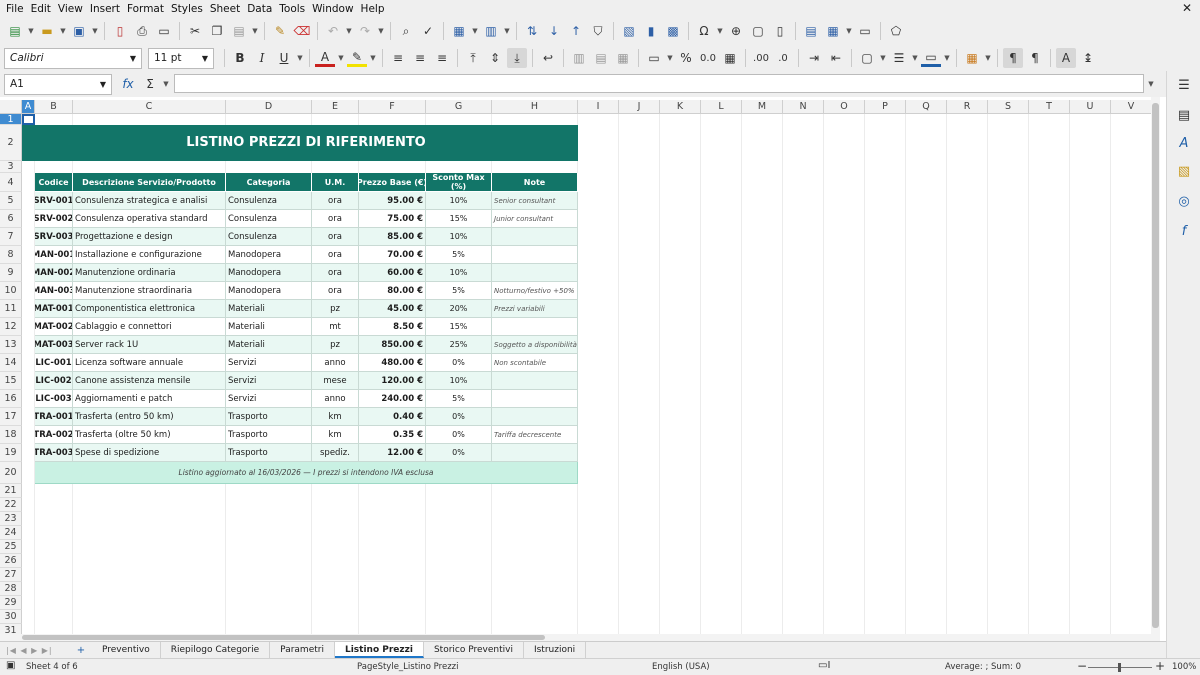  I want to click on table-row-6-note: Notturno/festivo +50%, so click(535, 291).